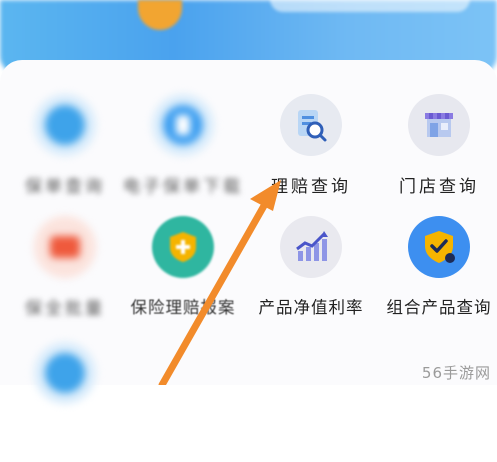 This screenshot has width=497, height=462. I want to click on annotation-arrow, so click(219, 282).